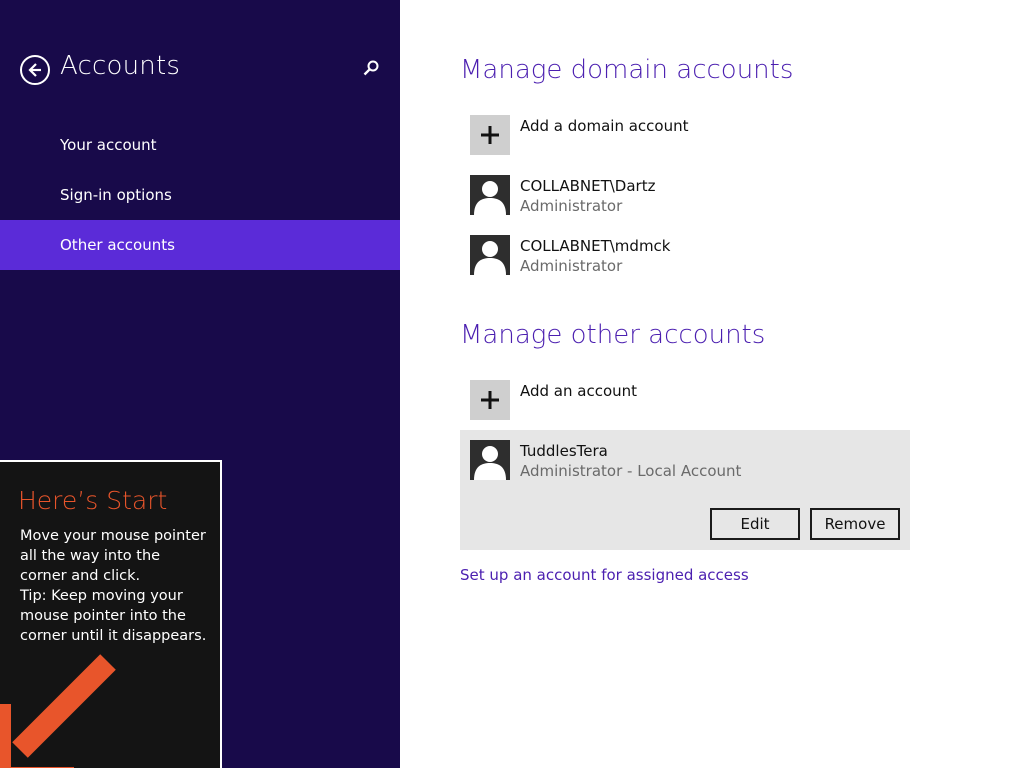  What do you see at coordinates (200, 145) in the screenshot?
I see `sidebar-item-your-account: Your account` at bounding box center [200, 145].